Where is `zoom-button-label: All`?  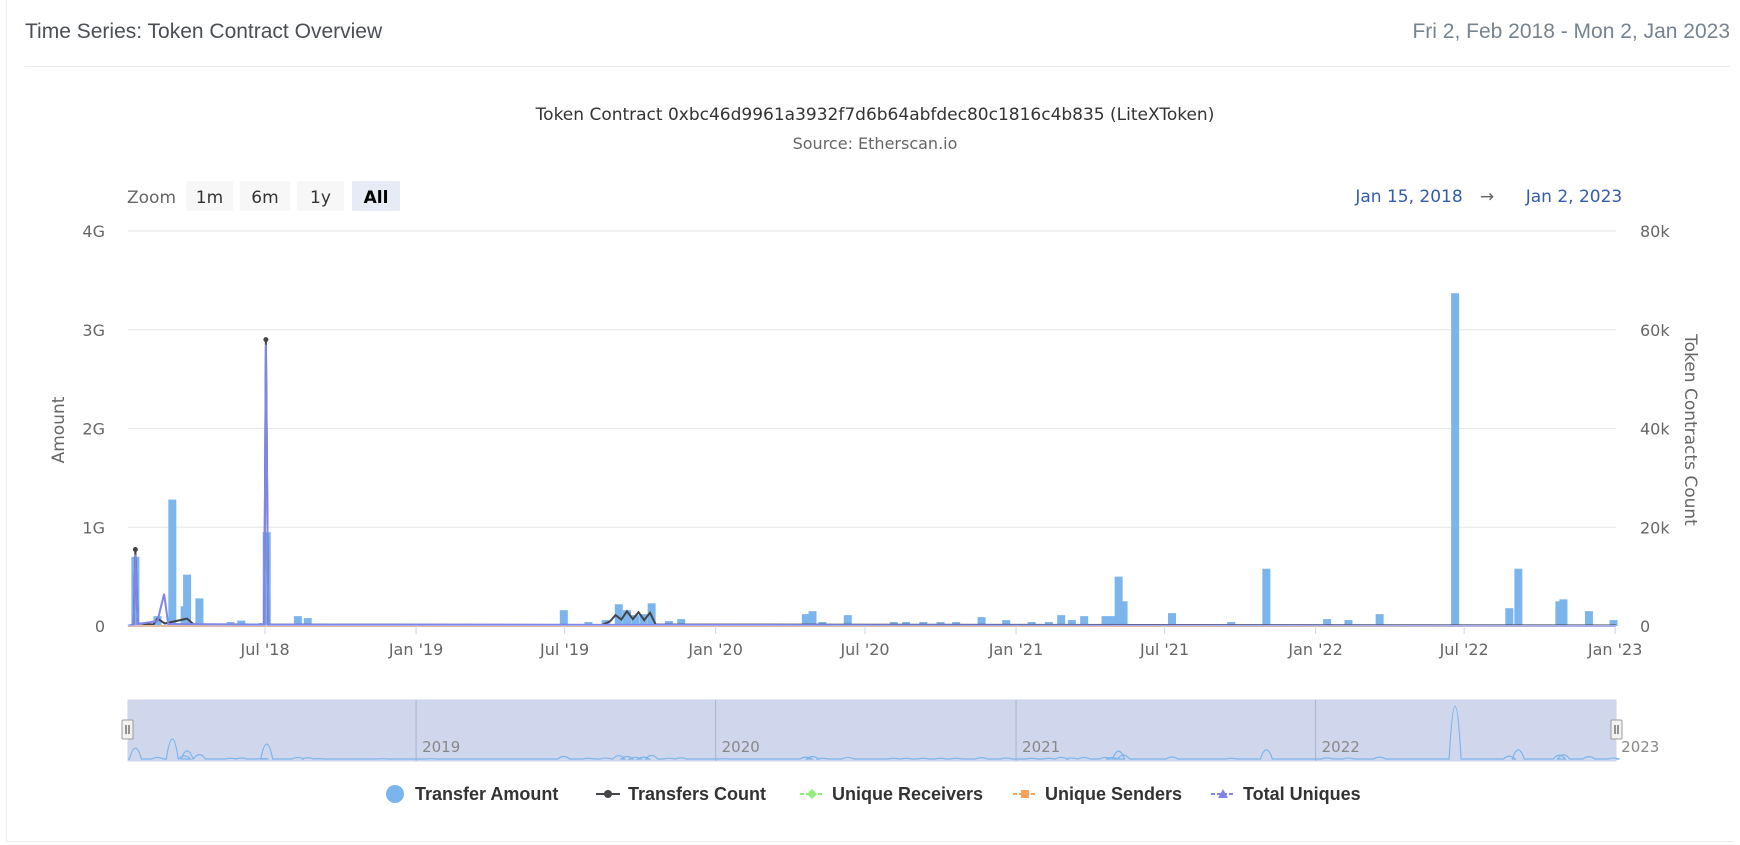
zoom-button-label: All is located at coordinates (376, 198).